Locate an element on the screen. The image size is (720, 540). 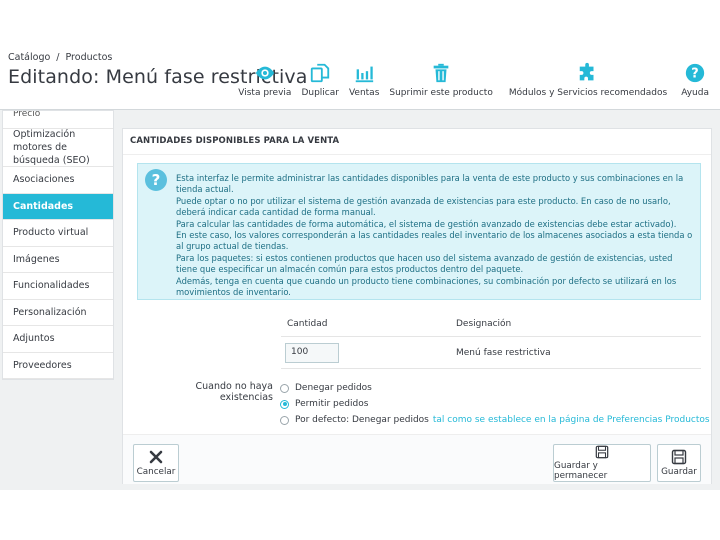
header-designation: Designación is located at coordinates (484, 323).